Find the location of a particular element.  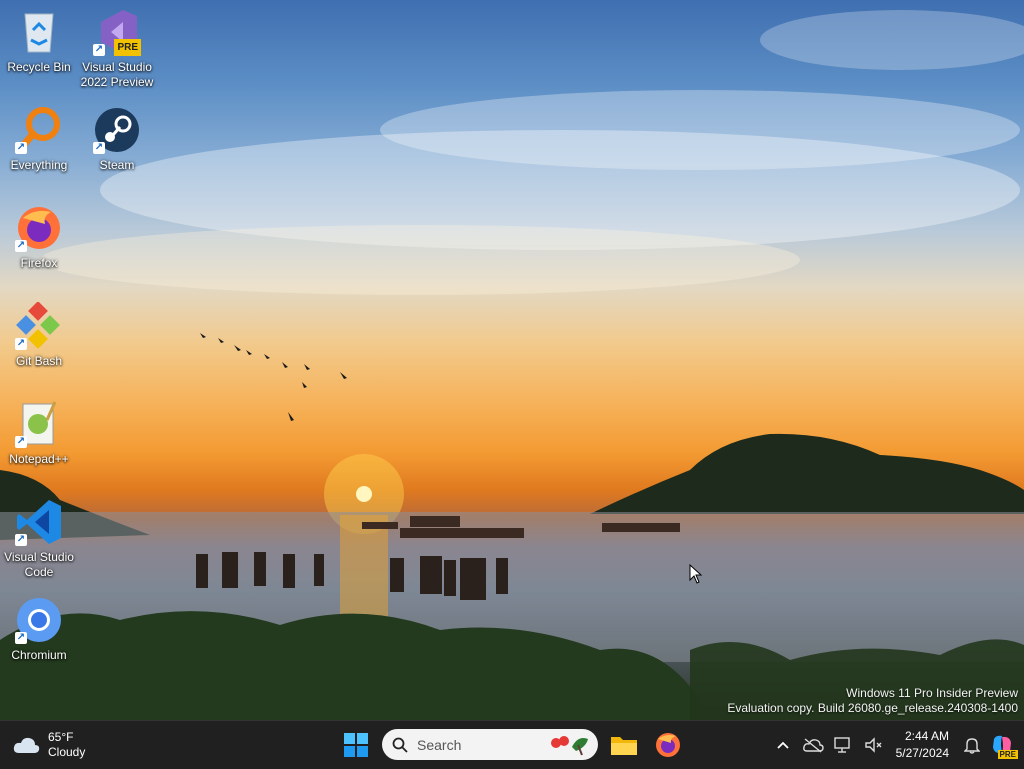

desktop-icon-everything: ↗ Everything is located at coordinates (39, 139).